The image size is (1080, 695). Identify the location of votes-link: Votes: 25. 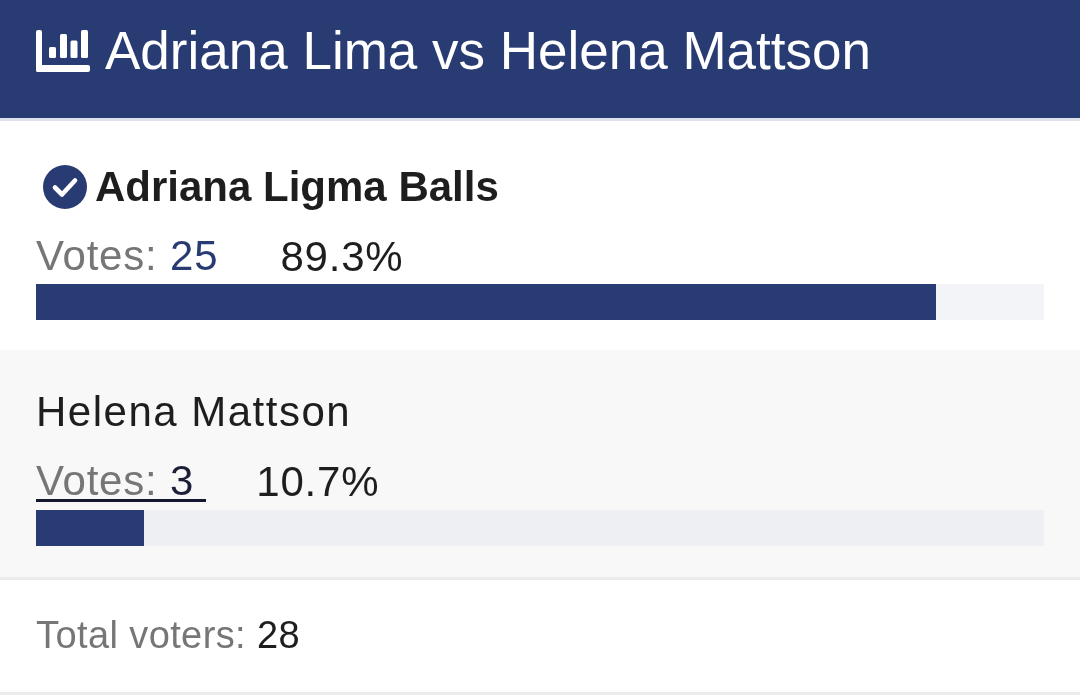
(133, 257).